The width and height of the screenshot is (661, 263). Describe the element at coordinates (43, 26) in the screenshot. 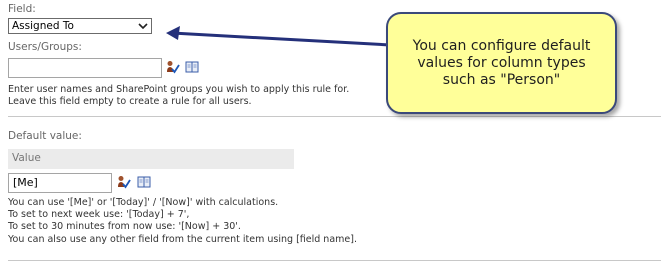

I see `field-select-value: Assigned To` at that location.